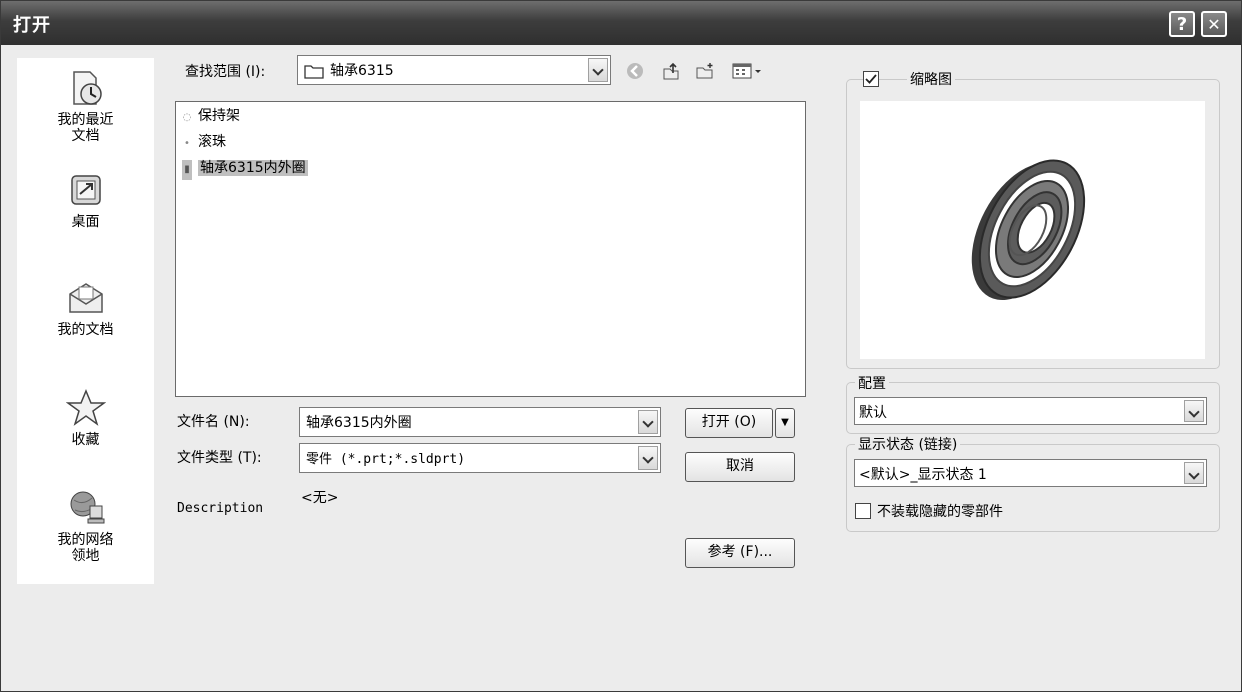  What do you see at coordinates (87, 88) in the screenshot?
I see `recent-documents-icon` at bounding box center [87, 88].